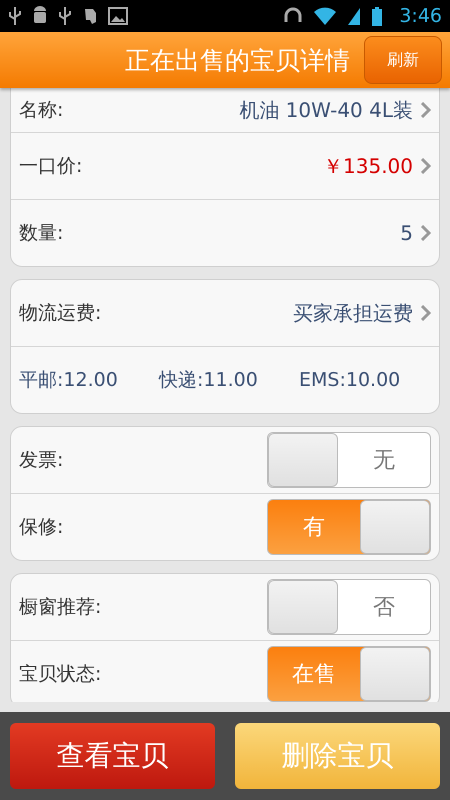 This screenshot has height=800, width=450. I want to click on field-label: 宝贝状态:, so click(60, 674).